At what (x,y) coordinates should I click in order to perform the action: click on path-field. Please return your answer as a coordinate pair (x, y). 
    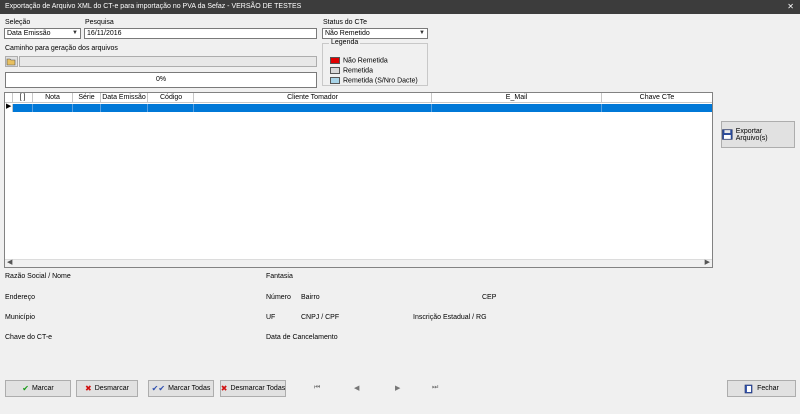
    Looking at the image, I should click on (168, 61).